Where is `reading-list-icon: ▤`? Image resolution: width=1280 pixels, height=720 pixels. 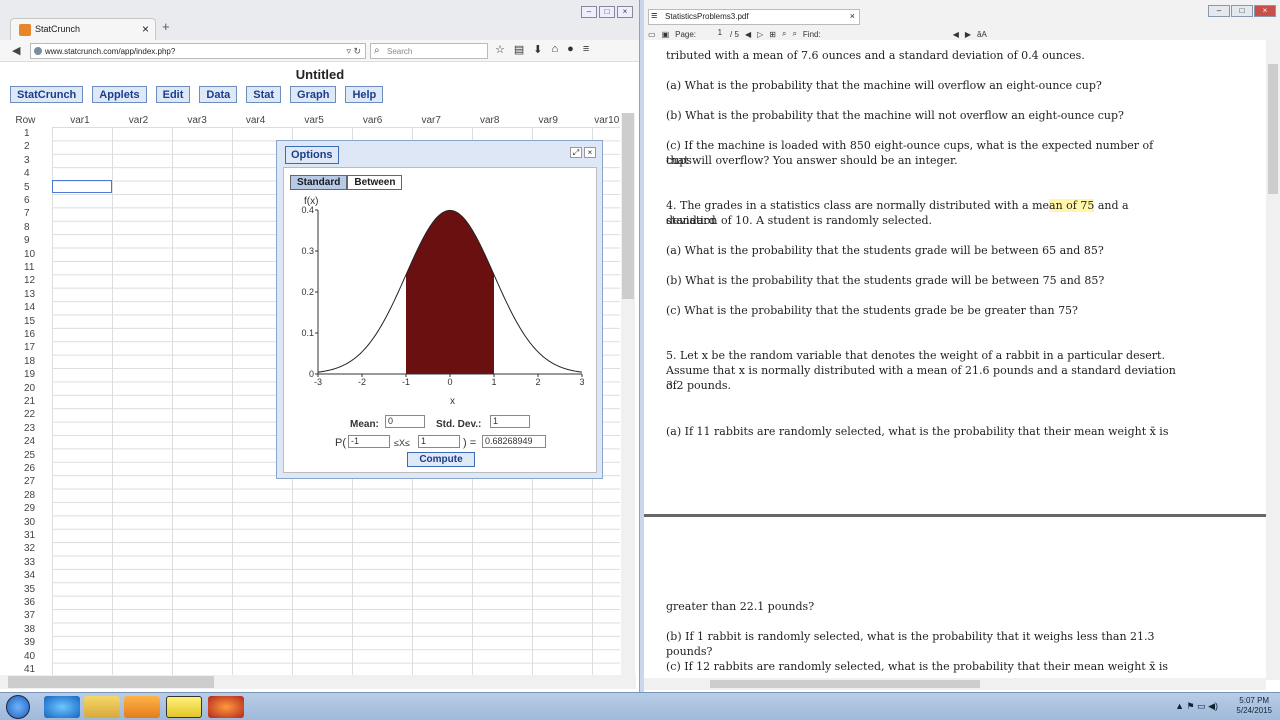 reading-list-icon: ▤ is located at coordinates (519, 49).